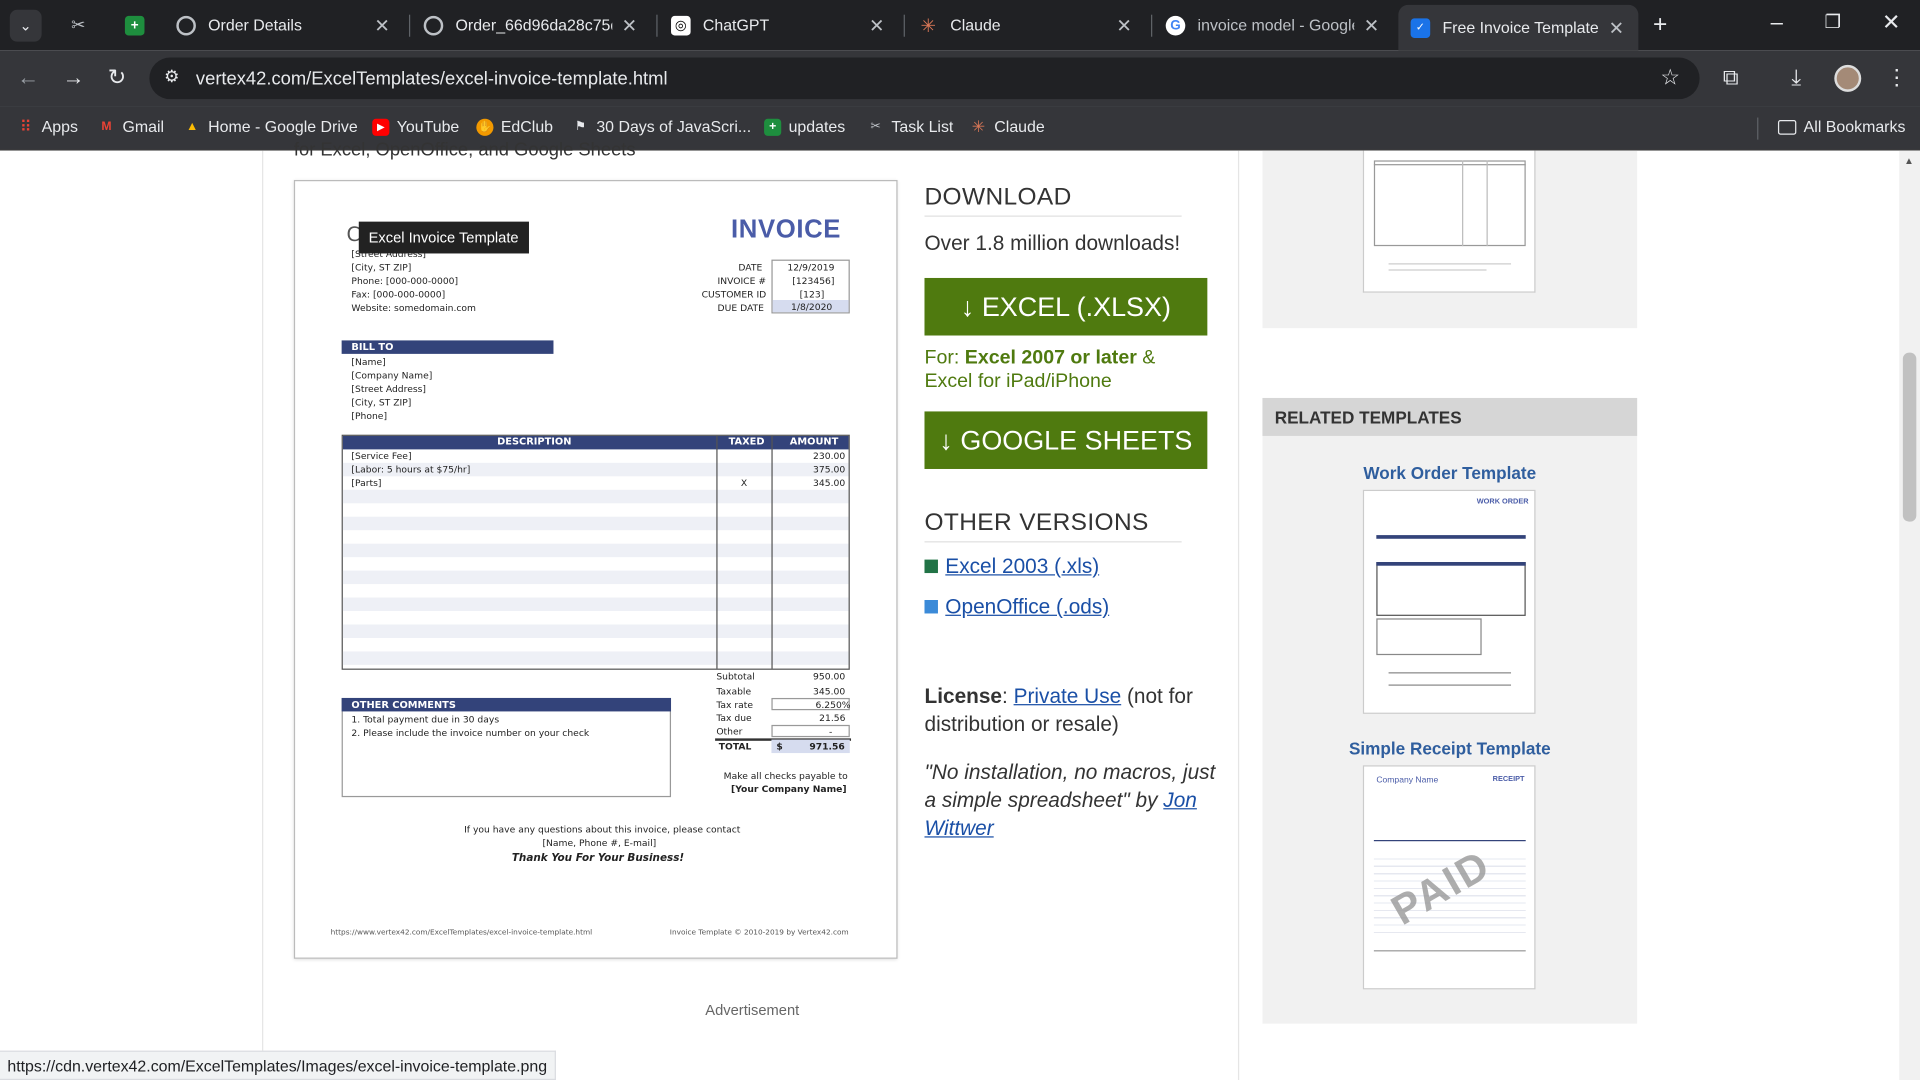 The height and width of the screenshot is (1080, 1920). Describe the element at coordinates (366, 483) in the screenshot. I see `item-desc: [Parts]` at that location.